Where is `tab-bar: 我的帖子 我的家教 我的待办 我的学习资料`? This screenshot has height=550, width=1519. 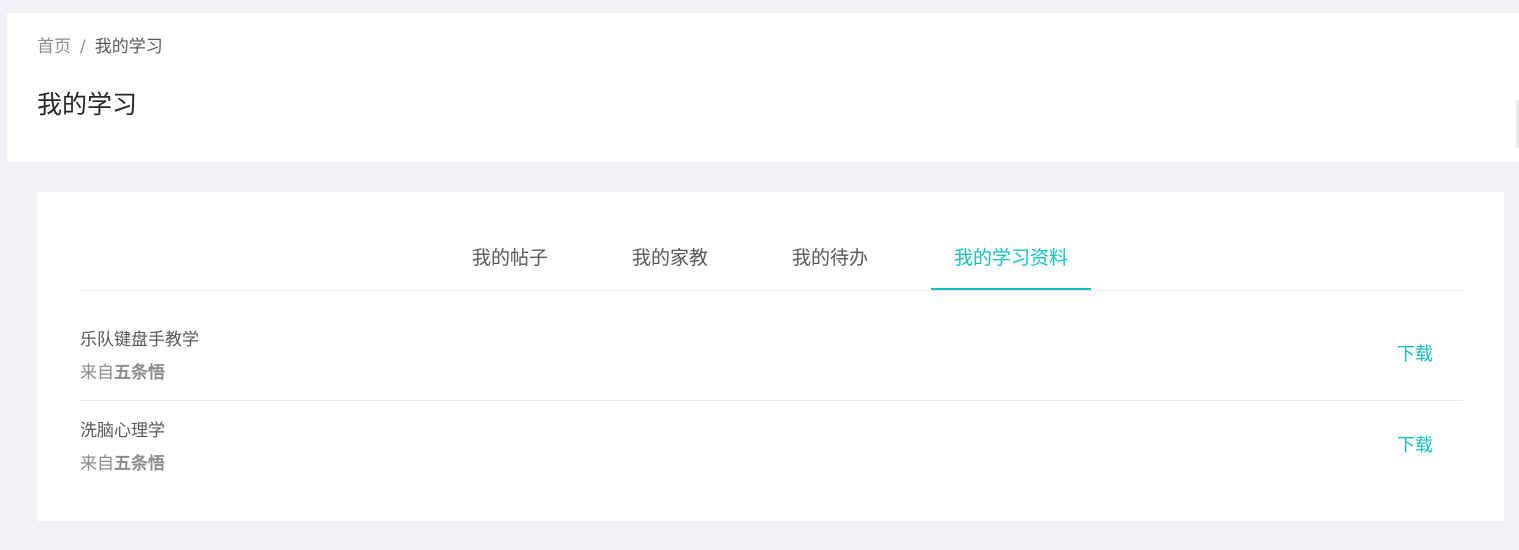 tab-bar: 我的帖子 我的家教 我的待办 我的学习资料 is located at coordinates (771, 259).